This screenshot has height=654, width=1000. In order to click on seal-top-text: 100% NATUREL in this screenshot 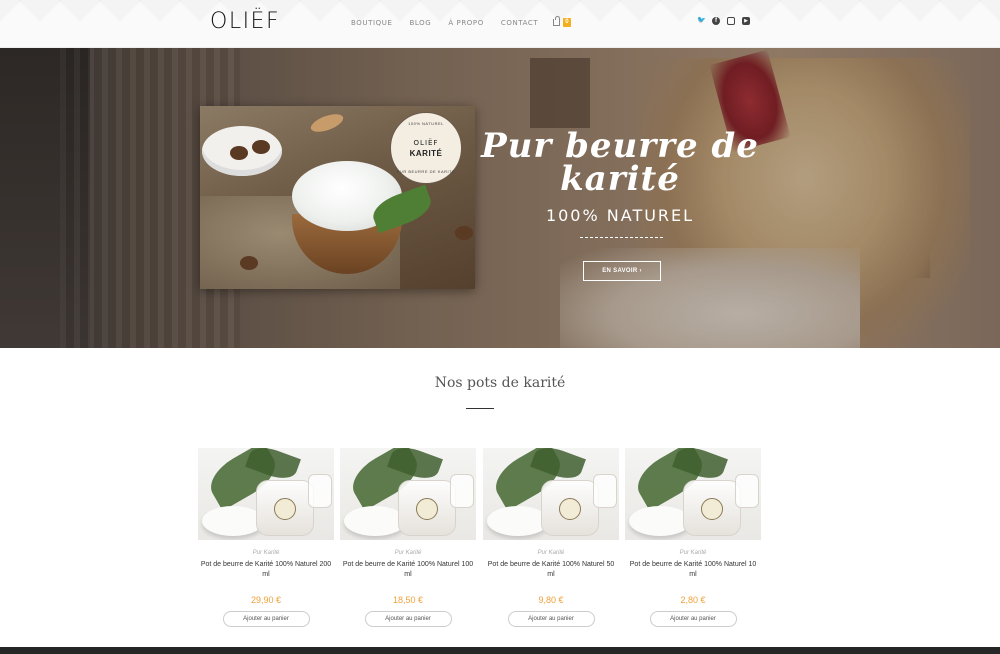, I will do `click(426, 123)`.